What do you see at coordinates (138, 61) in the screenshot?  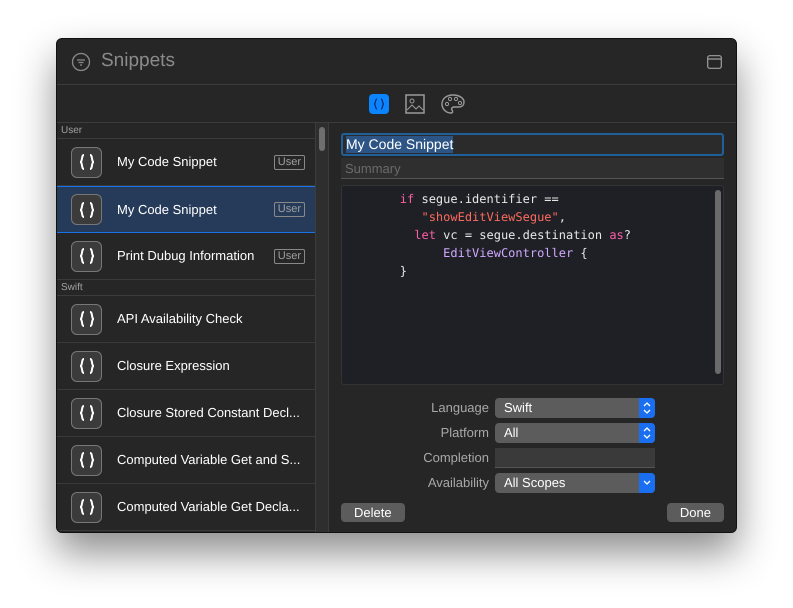 I see `window-title: Snippets` at bounding box center [138, 61].